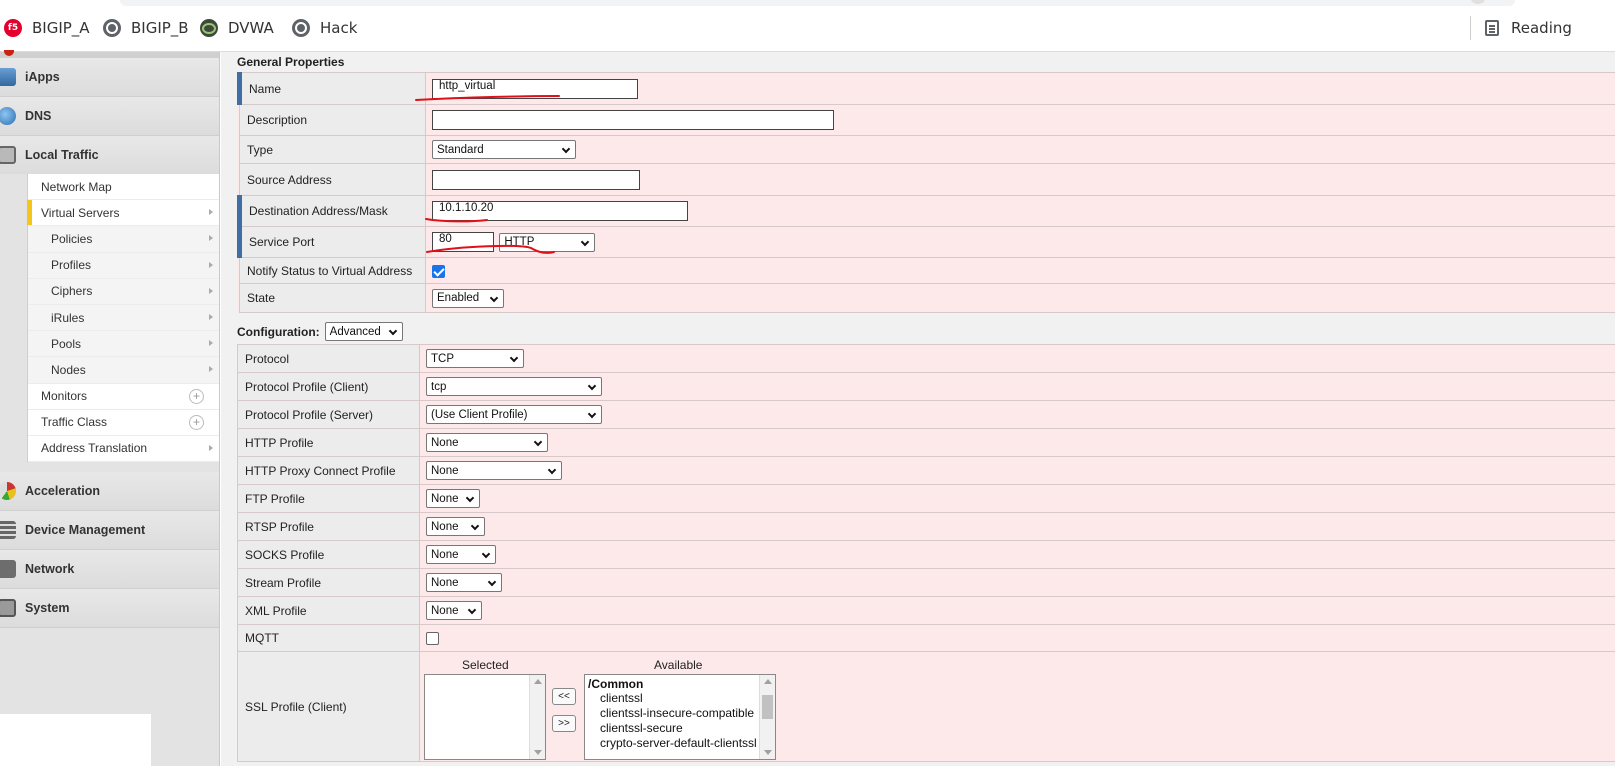 This screenshot has width=1615, height=766. What do you see at coordinates (109, 531) in the screenshot?
I see `nav-section-device-management: Device Management` at bounding box center [109, 531].